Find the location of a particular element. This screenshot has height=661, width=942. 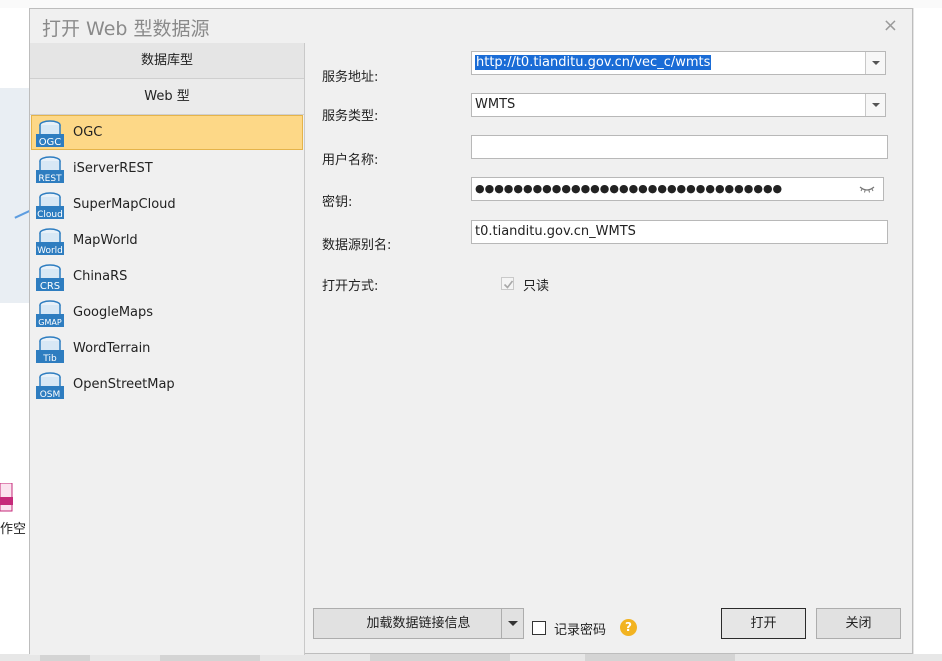

source-item-googlemaps: GMAP GoogleMaps is located at coordinates (167, 313).